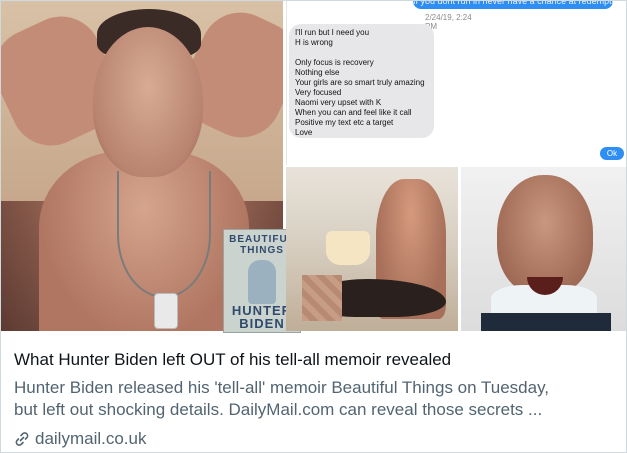 The image size is (627, 453). I want to click on dog-tag, so click(166, 311).